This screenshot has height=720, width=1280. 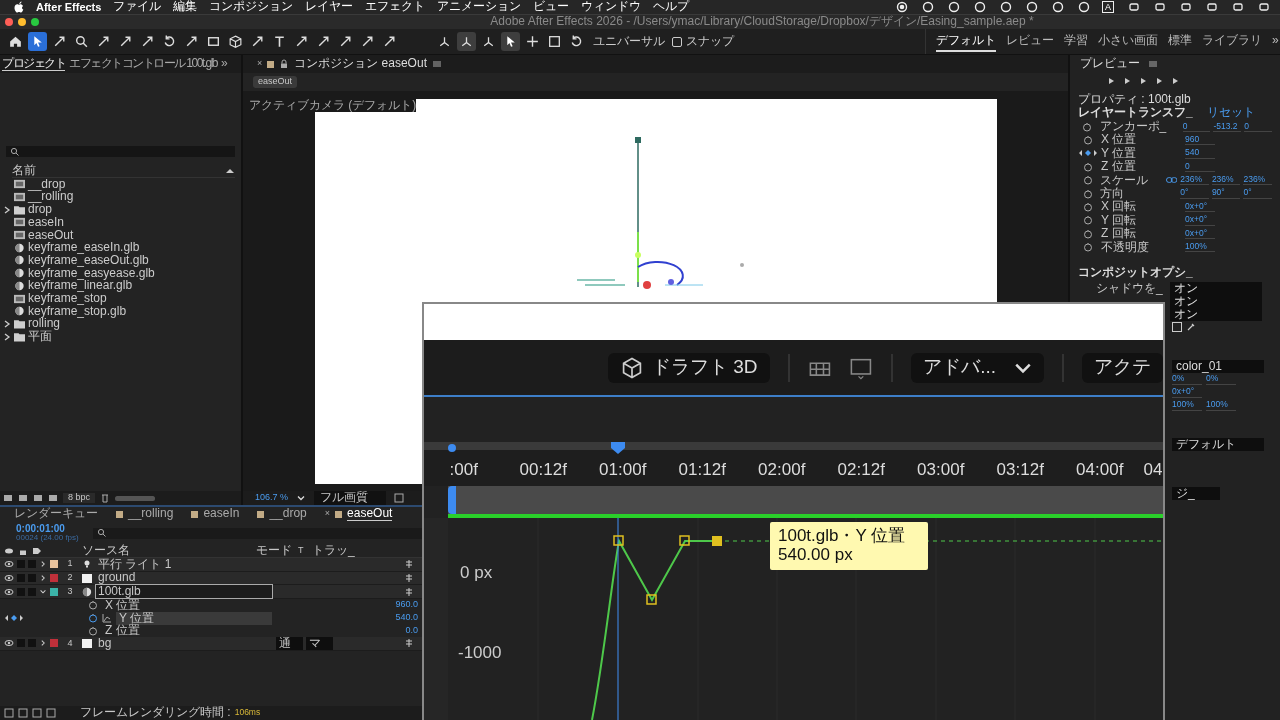 I want to click on menu-item: ヘルプ, so click(x=671, y=7).